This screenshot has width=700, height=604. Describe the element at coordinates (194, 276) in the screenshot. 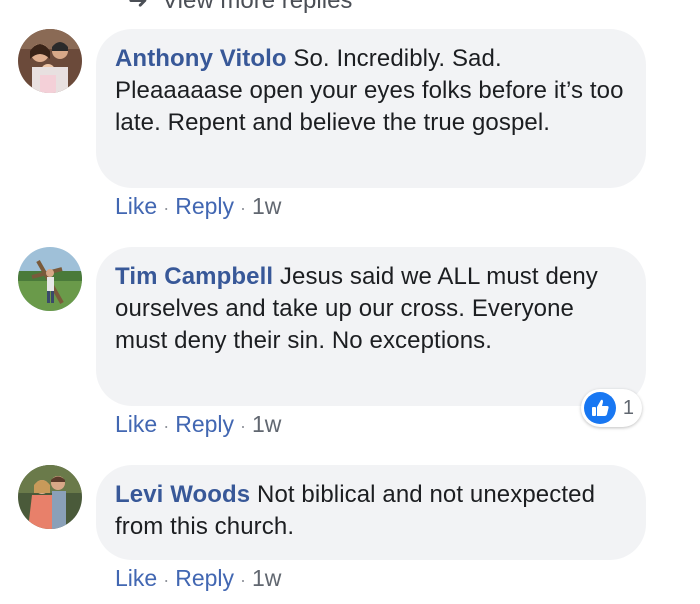

I see `comment-author: Tim Campbell` at that location.